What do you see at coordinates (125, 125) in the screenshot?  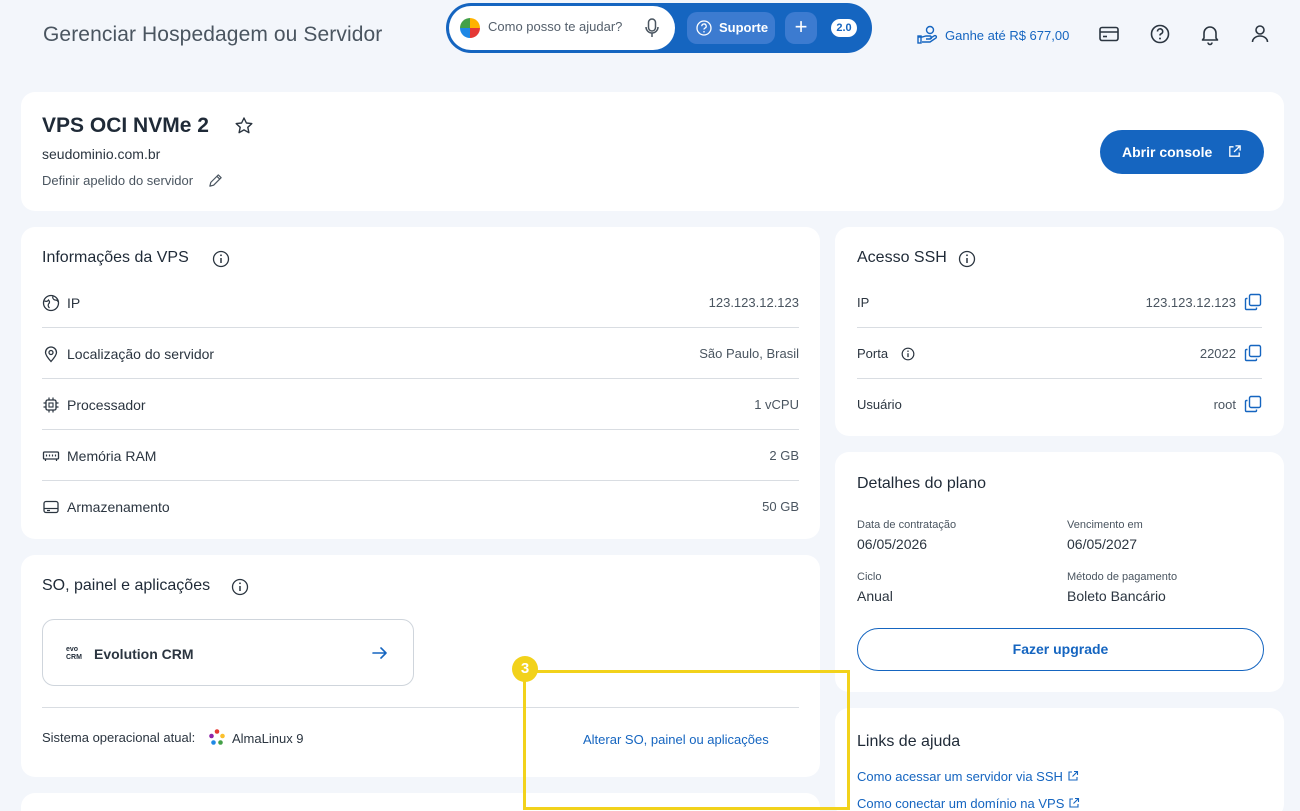 I see `server-name: VPS OCI NVMe 2` at bounding box center [125, 125].